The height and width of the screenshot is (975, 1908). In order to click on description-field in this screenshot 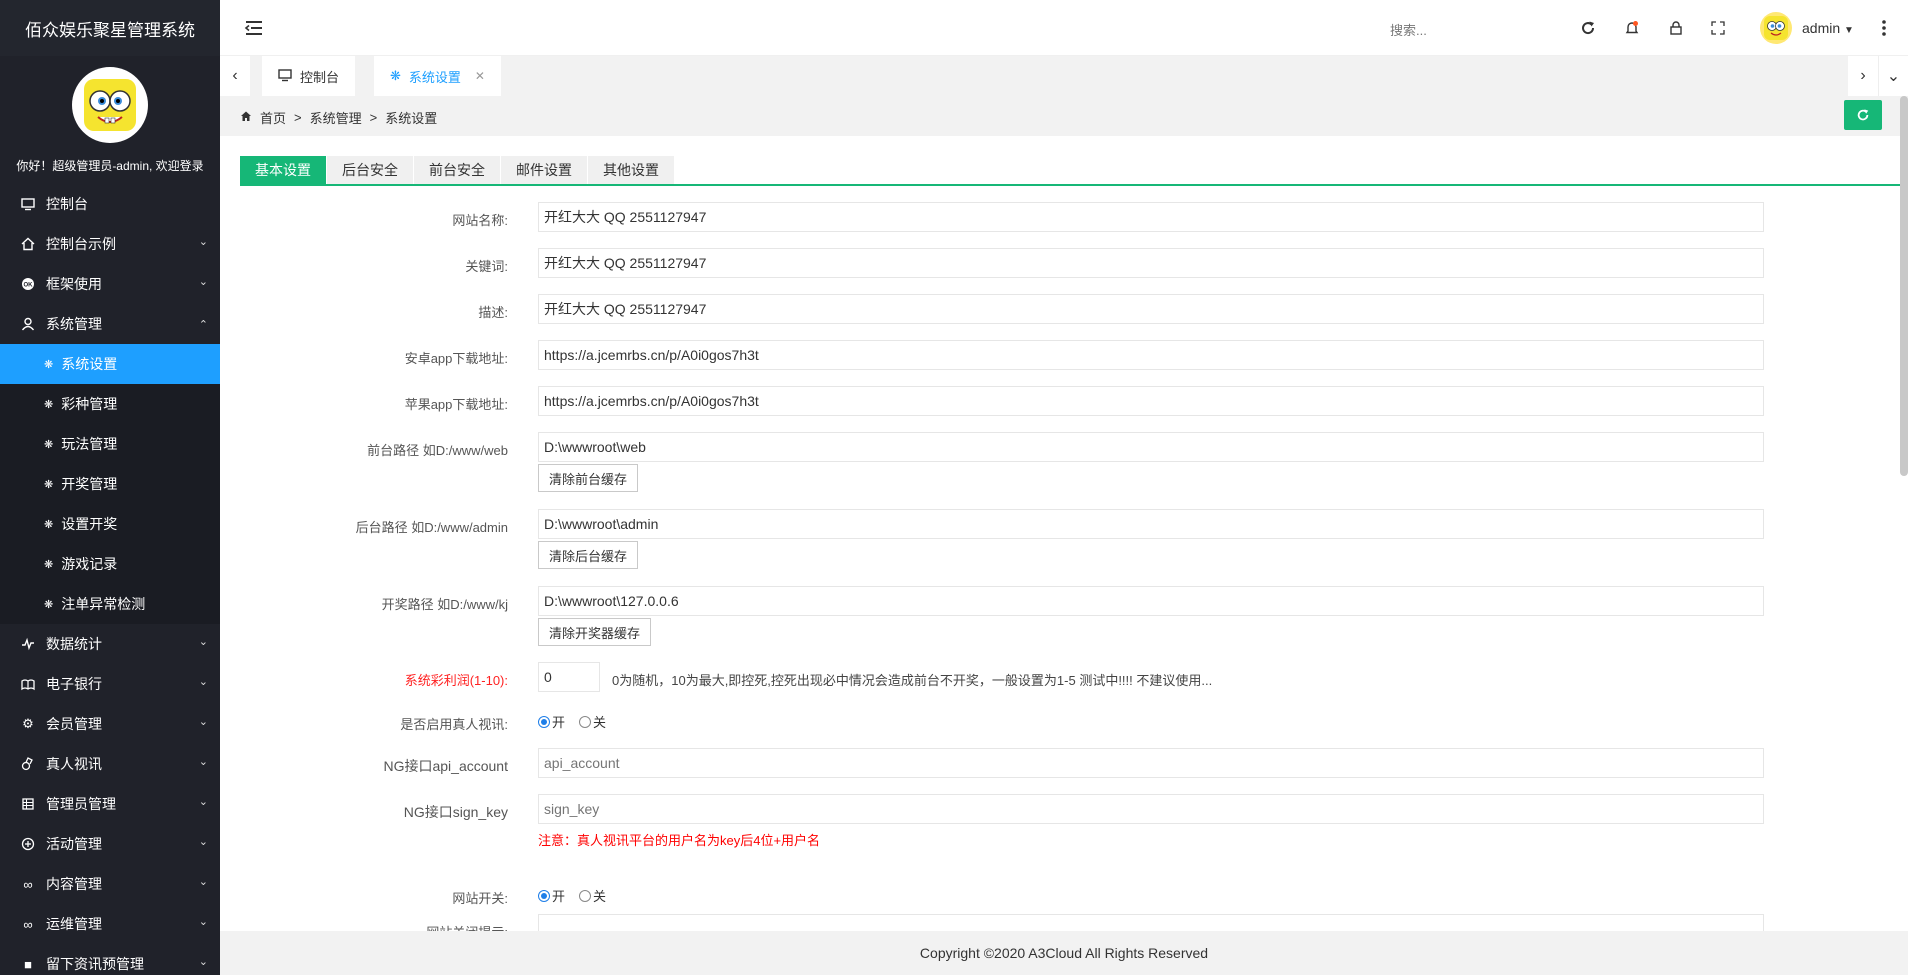, I will do `click(1151, 309)`.